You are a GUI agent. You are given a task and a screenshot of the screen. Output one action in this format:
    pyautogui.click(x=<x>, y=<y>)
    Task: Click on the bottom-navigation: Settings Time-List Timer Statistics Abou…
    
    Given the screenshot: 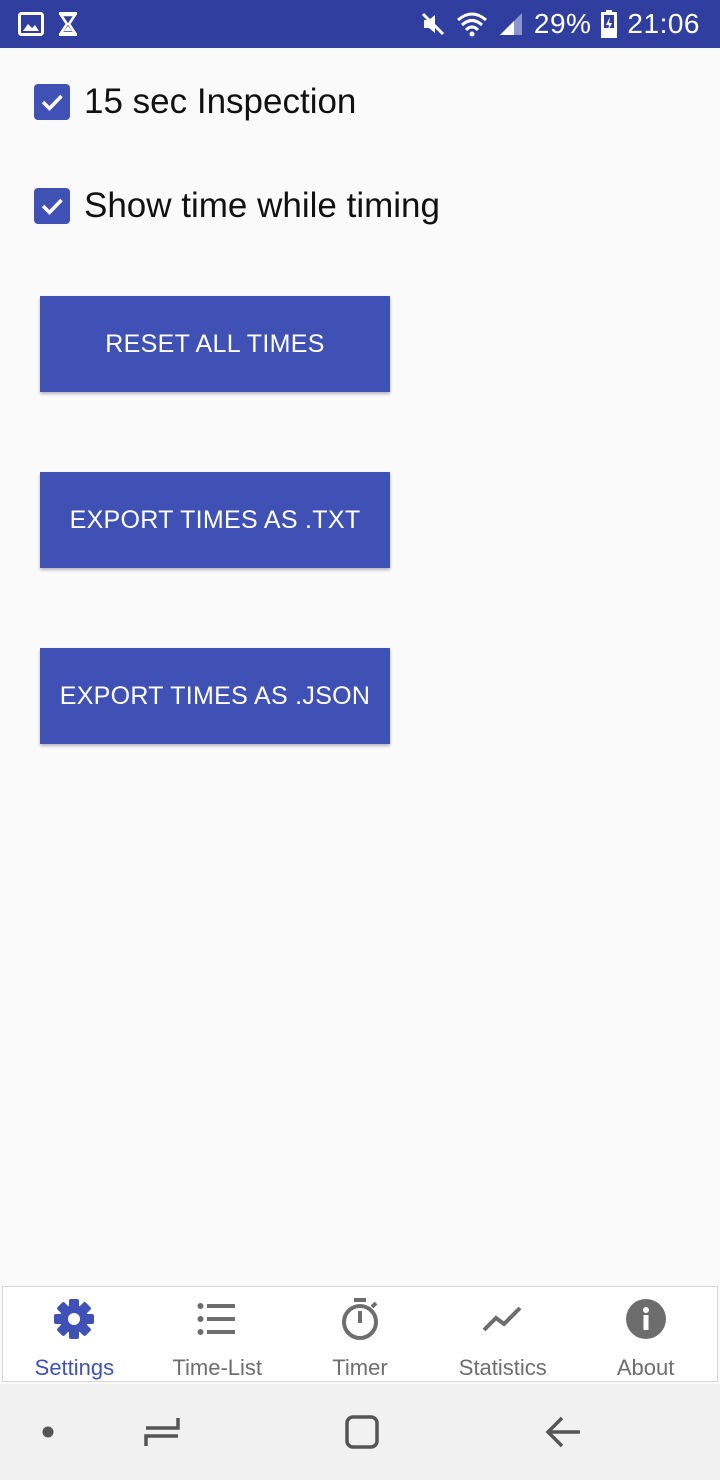 What is the action you would take?
    pyautogui.click(x=360, y=1334)
    